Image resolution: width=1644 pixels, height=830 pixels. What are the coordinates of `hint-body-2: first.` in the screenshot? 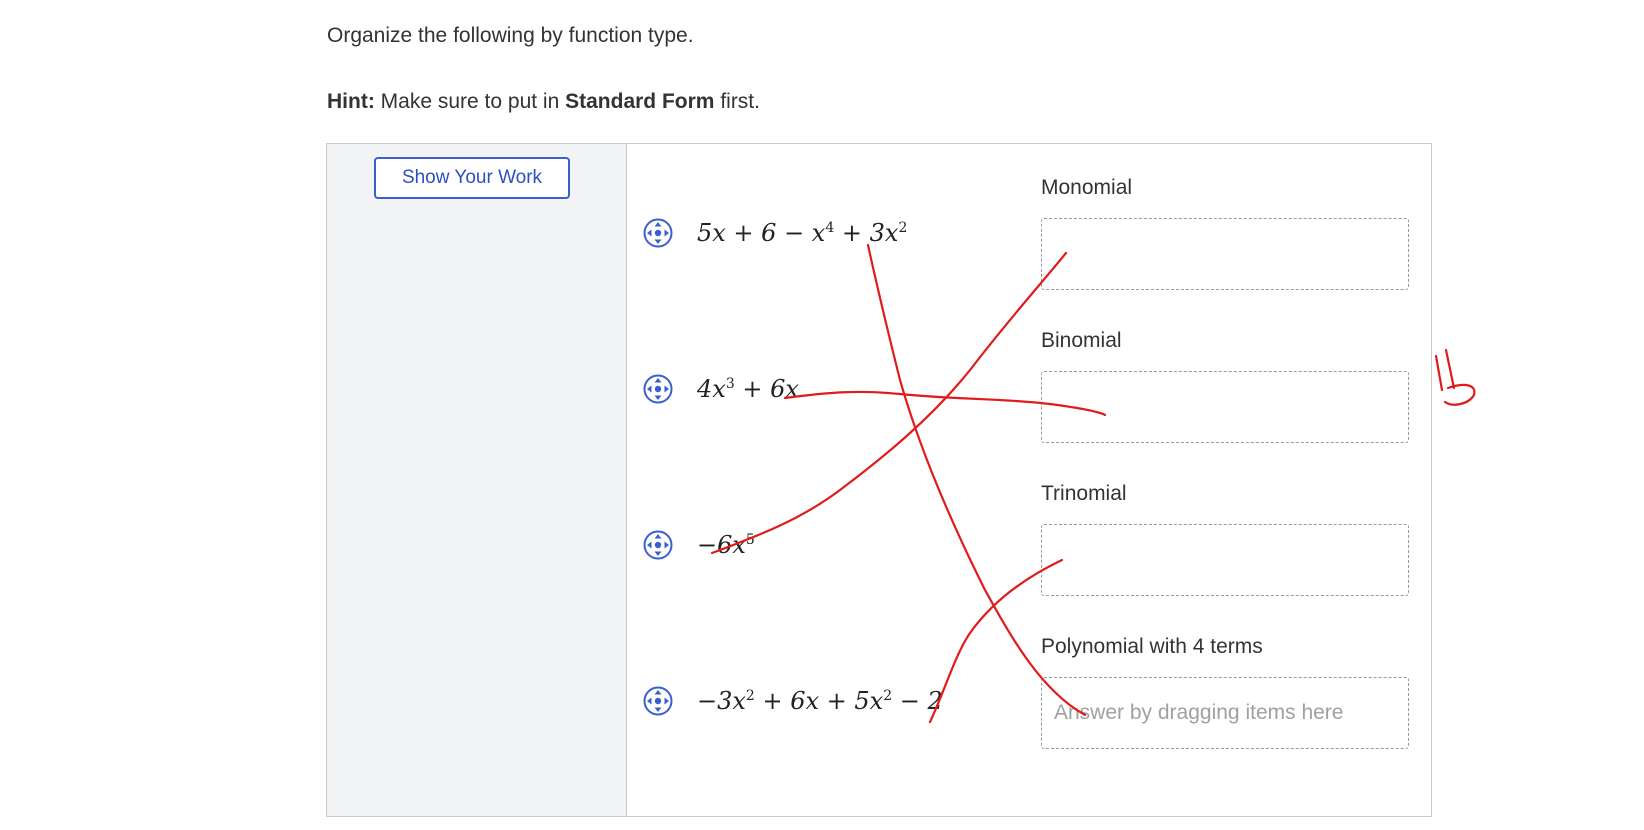 It's located at (740, 101).